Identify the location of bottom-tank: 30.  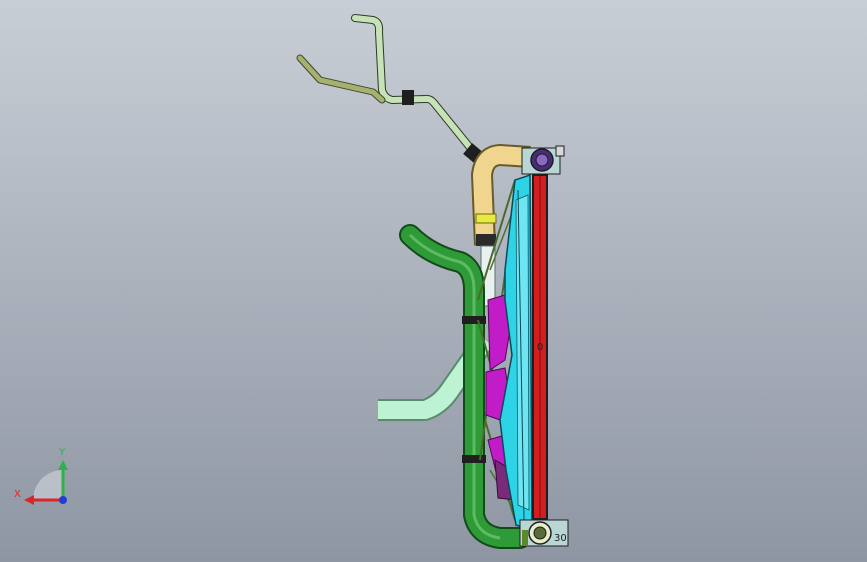
(544, 533).